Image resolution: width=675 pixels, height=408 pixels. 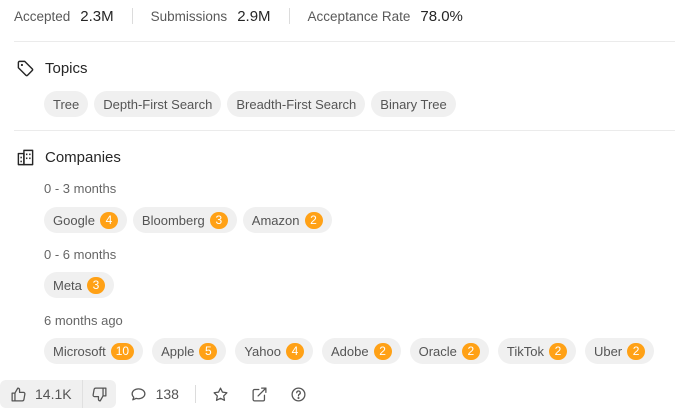 I want to click on comments-button: 138, so click(x=154, y=394).